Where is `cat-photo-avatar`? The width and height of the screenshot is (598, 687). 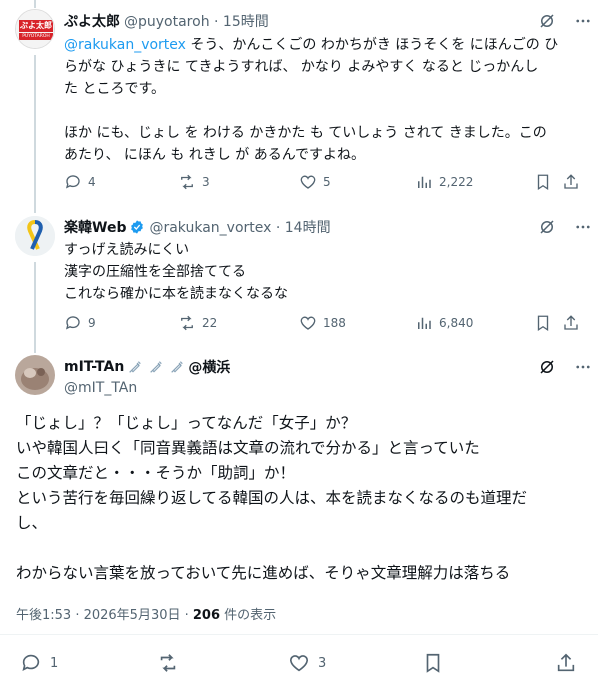 cat-photo-avatar is located at coordinates (35, 375).